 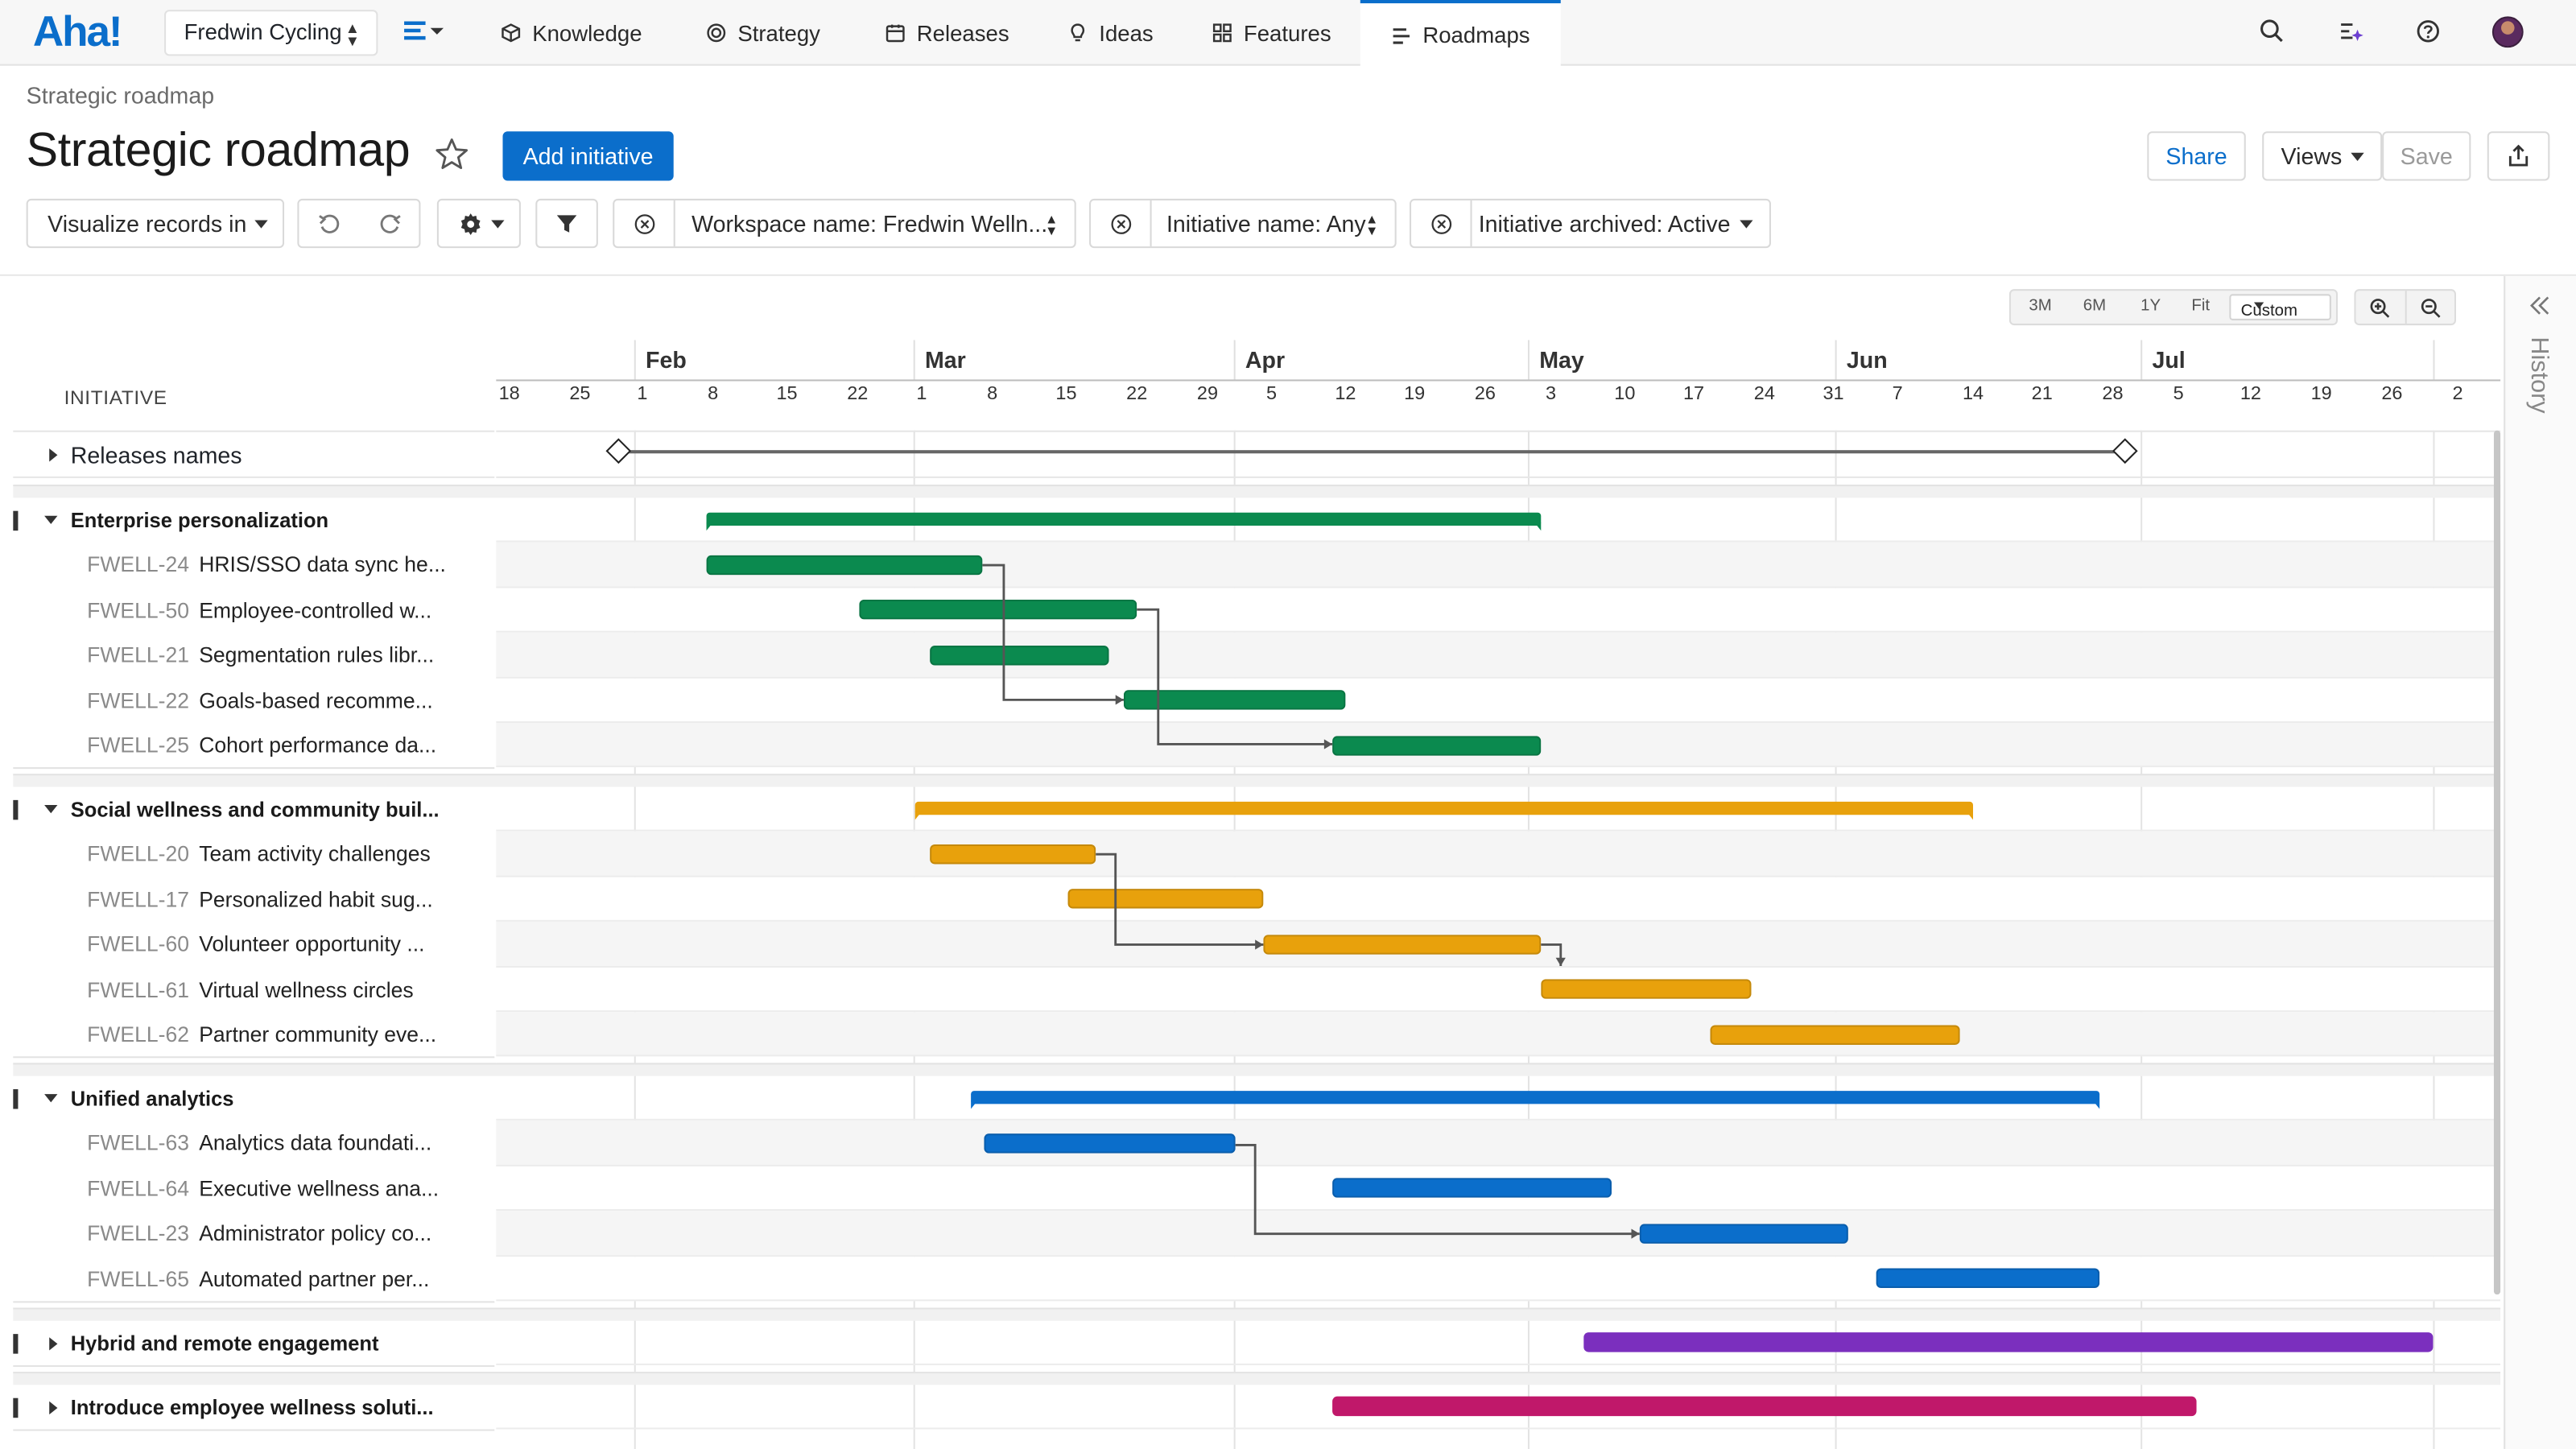 I want to click on aha-logo: Aha!, so click(x=78, y=31).